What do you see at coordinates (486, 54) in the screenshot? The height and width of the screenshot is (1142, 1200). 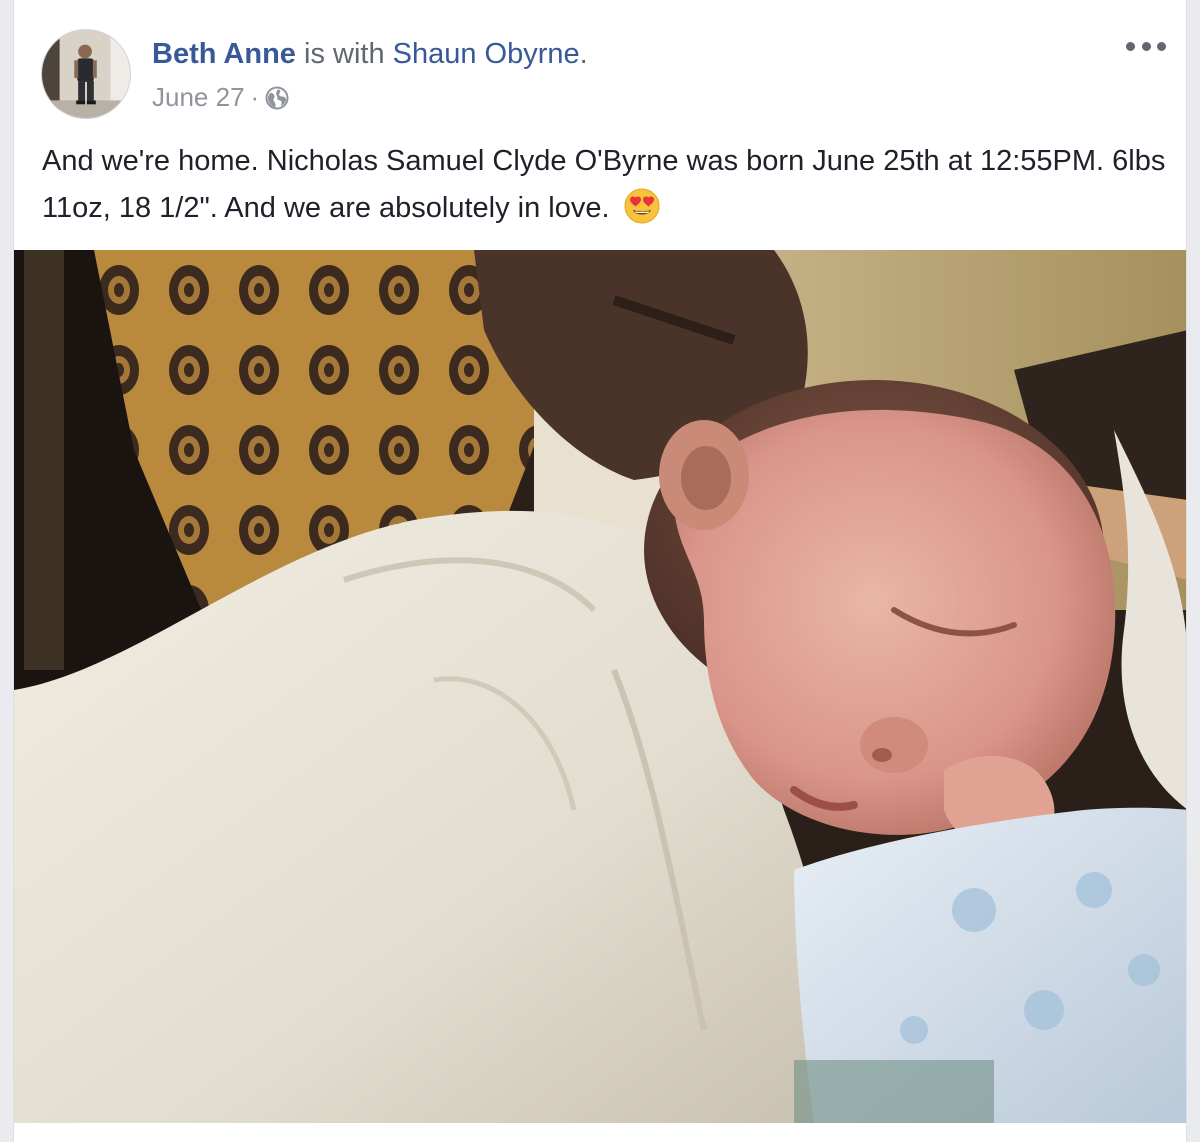 I see `tagged-person-link: Shaun Obyrne` at bounding box center [486, 54].